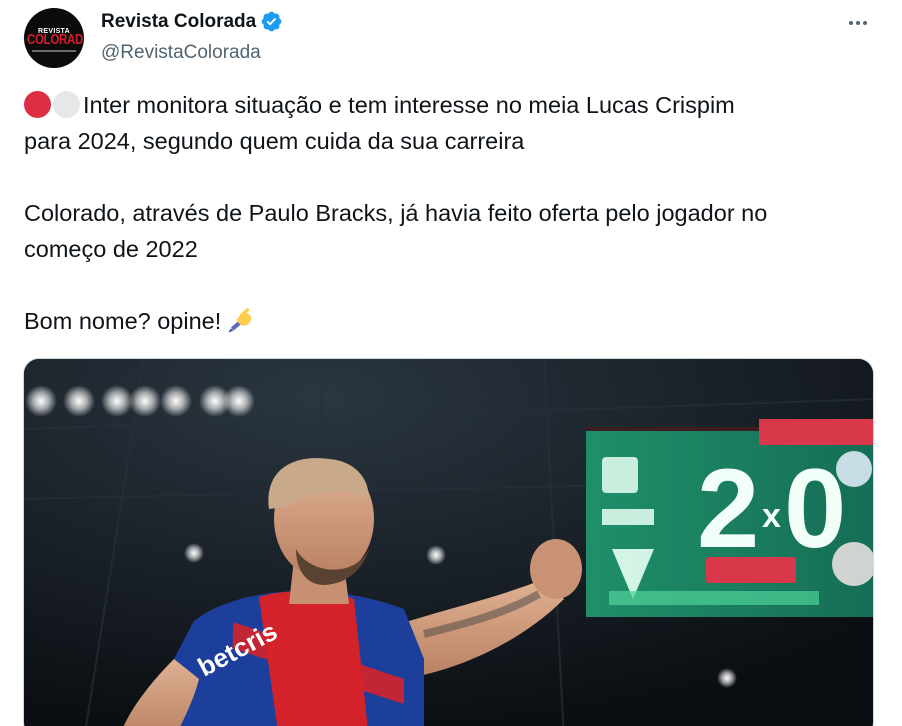  I want to click on author-handle: @RevistaColorada, so click(181, 53).